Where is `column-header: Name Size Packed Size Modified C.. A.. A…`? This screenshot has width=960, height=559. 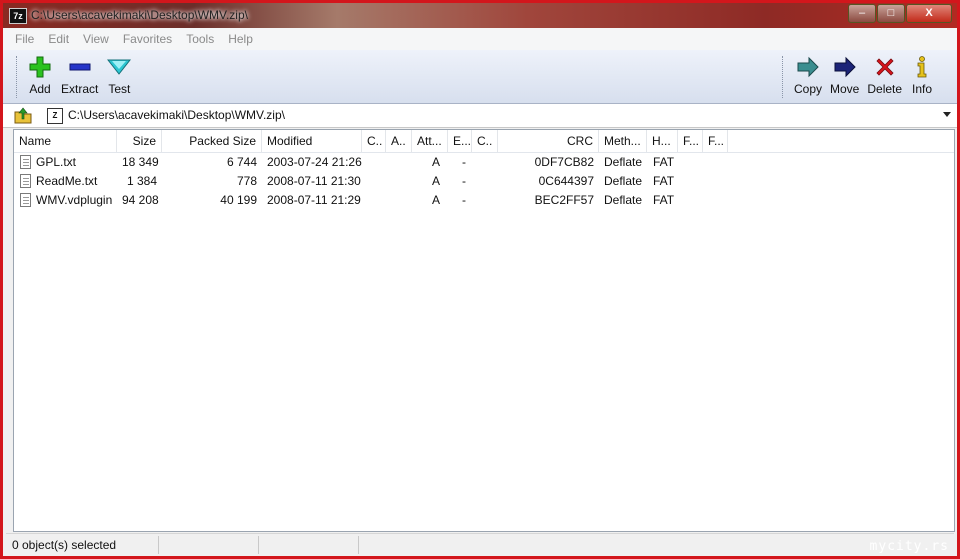 column-header: Name Size Packed Size Modified C.. A.. A… is located at coordinates (484, 141).